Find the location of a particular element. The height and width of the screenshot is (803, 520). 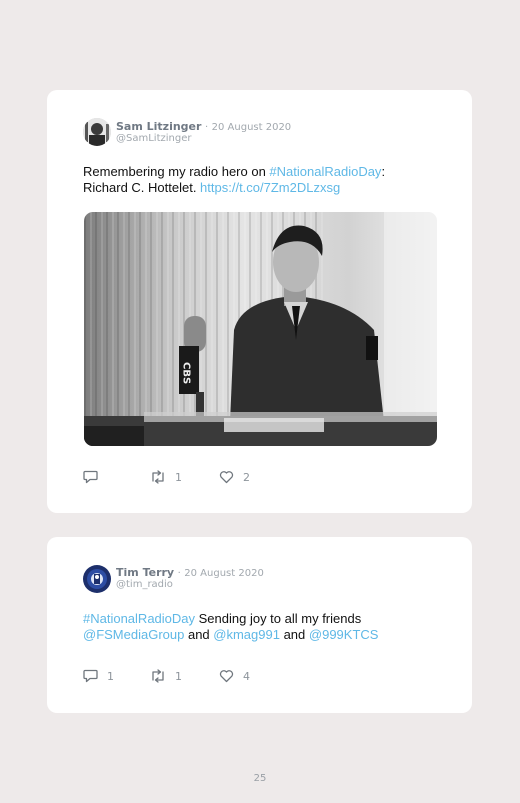

text-segment: Remembering my radio hero on is located at coordinates (176, 171).